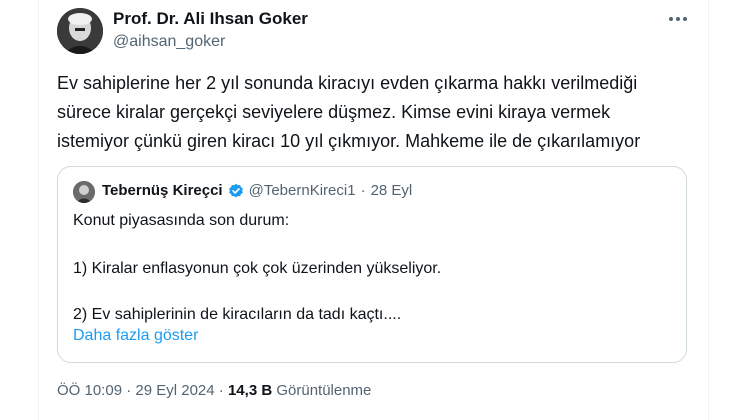  Describe the element at coordinates (84, 192) in the screenshot. I see `quoted-author-avatar` at that location.